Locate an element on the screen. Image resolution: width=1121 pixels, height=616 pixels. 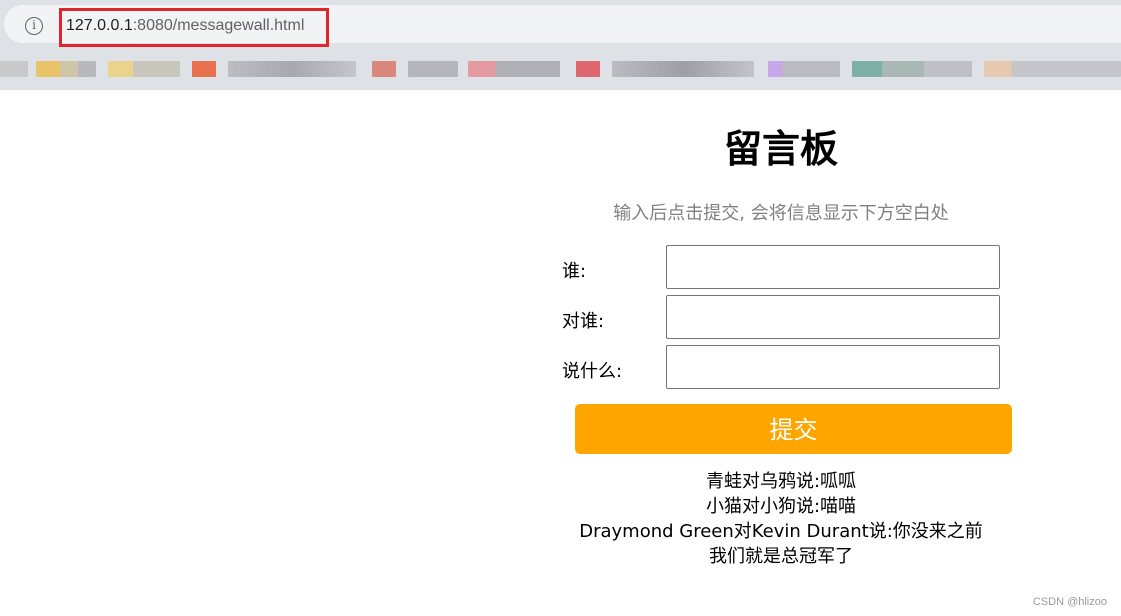
message-label: 说什么: is located at coordinates (592, 371).